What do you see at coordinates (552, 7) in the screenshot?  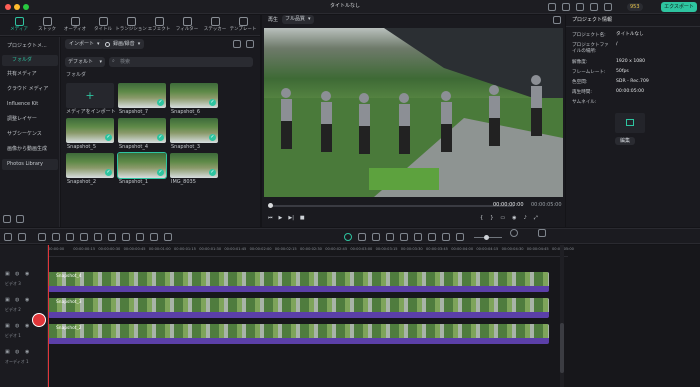 I see `feedback-icon` at bounding box center [552, 7].